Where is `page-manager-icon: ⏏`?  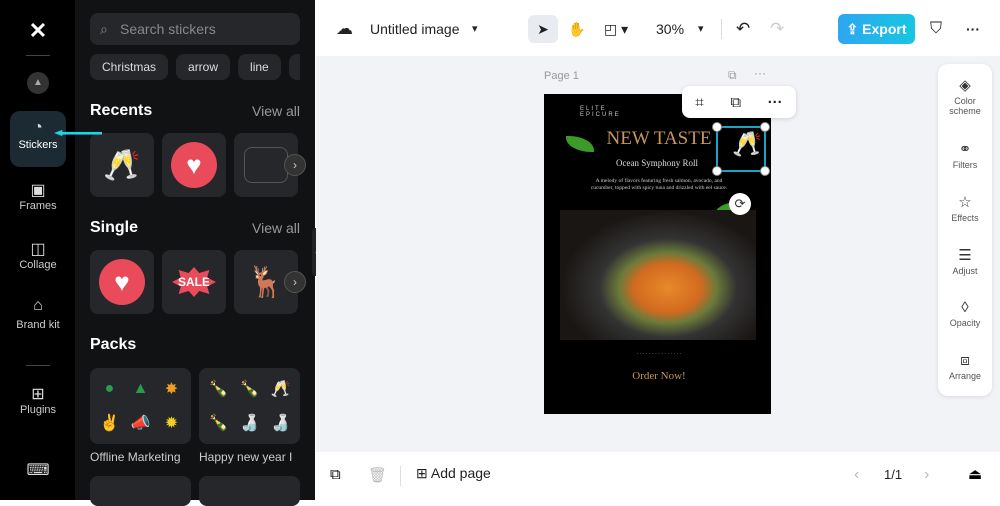
page-manager-icon: ⏏ is located at coordinates (975, 474).